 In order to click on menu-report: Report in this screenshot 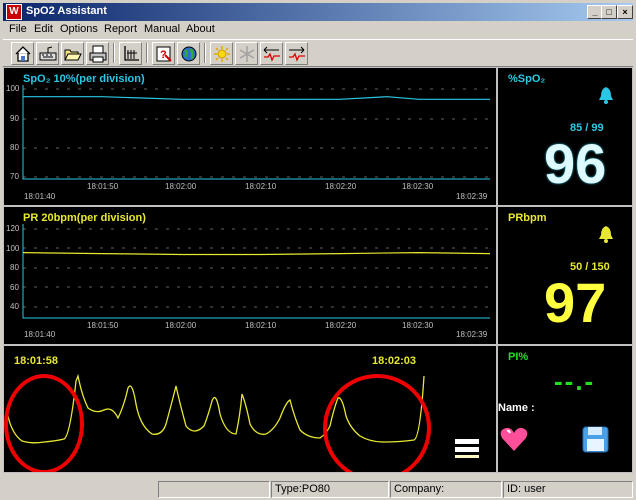, I will do `click(120, 29)`.